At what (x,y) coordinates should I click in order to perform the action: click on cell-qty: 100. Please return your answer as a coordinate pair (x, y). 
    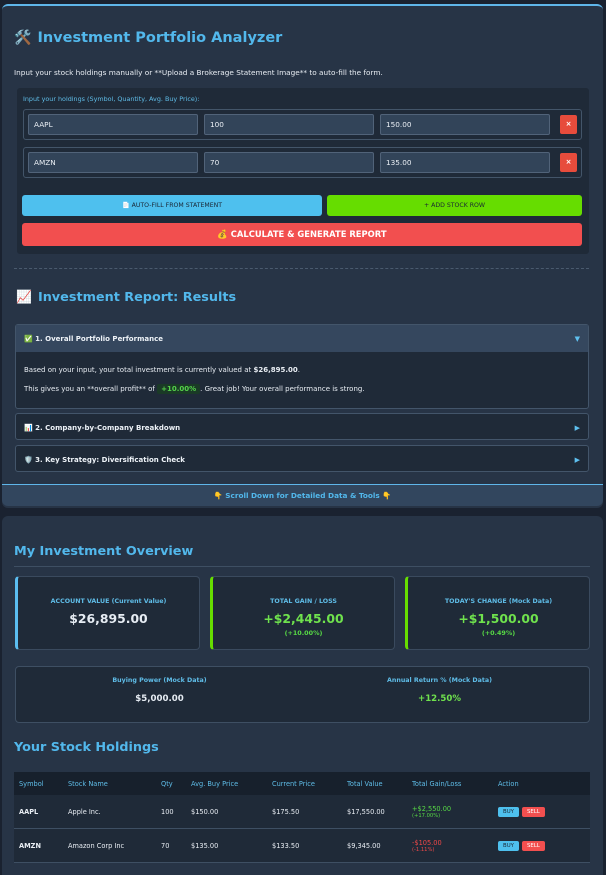
    Looking at the image, I should click on (167, 811).